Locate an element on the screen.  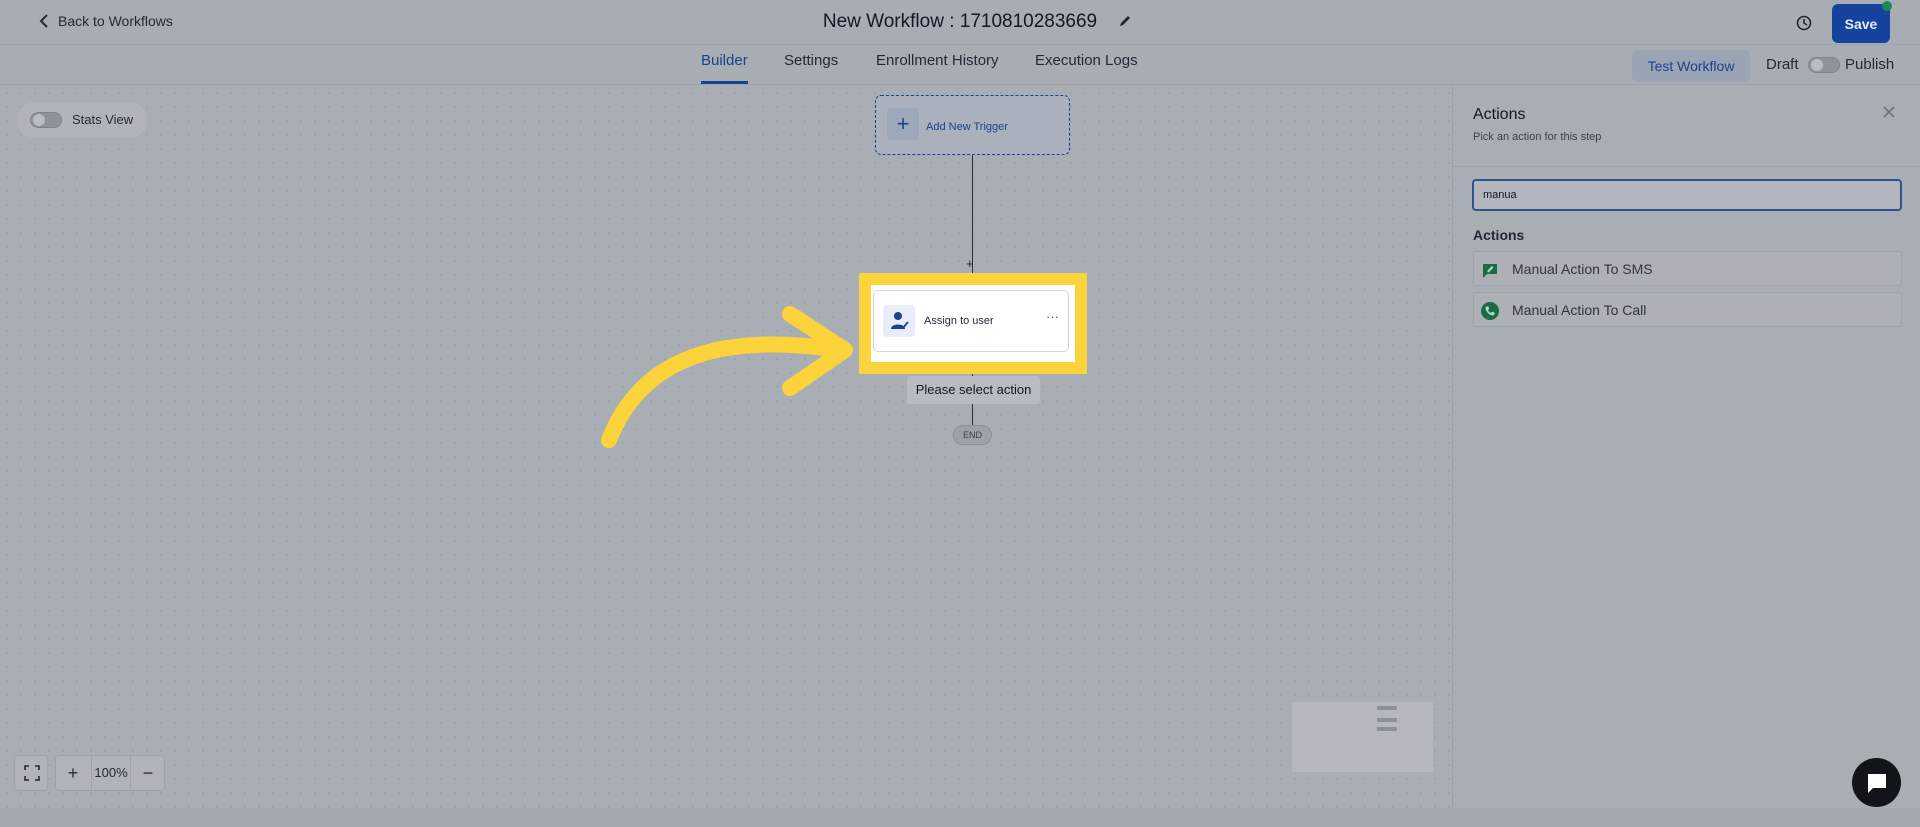
panel-subtitle: Pick an action for this step is located at coordinates (1537, 137).